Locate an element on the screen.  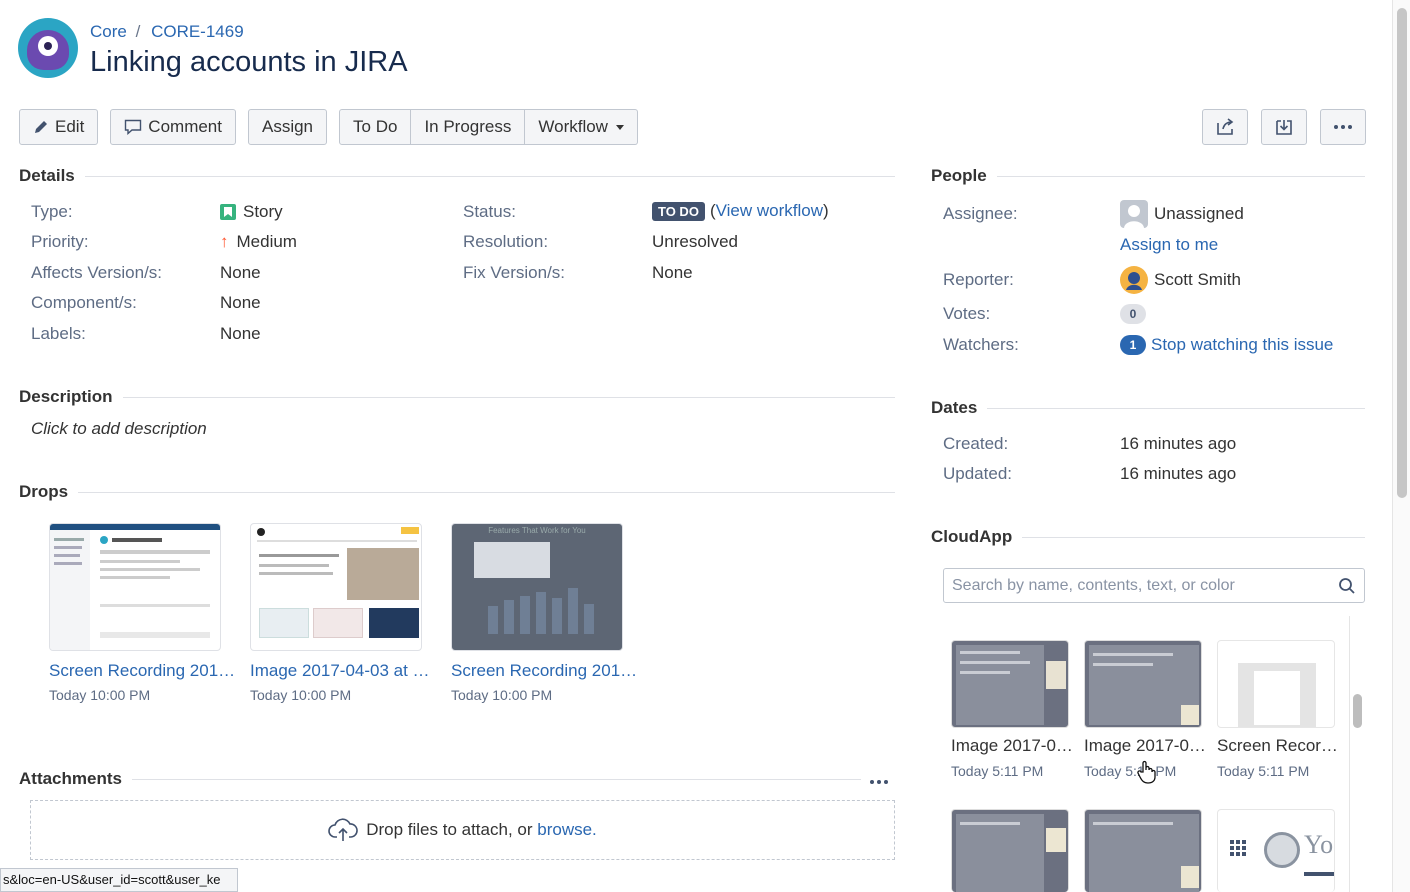
search-icon is located at coordinates (1347, 586).